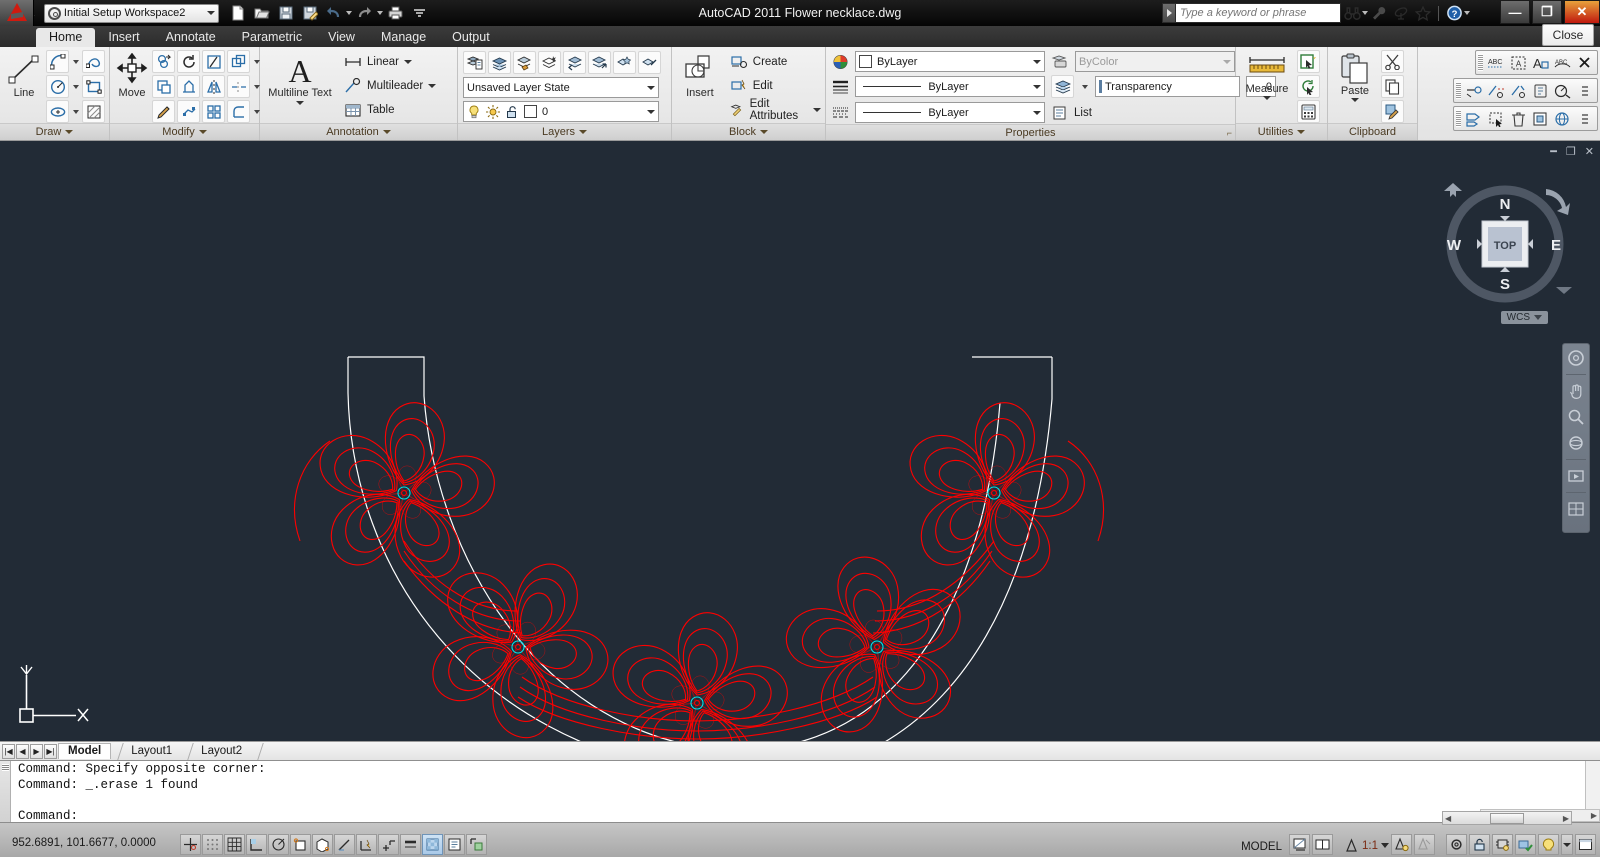 This screenshot has height=857, width=1600. I want to click on first-layout-icon: |◀, so click(8, 751).